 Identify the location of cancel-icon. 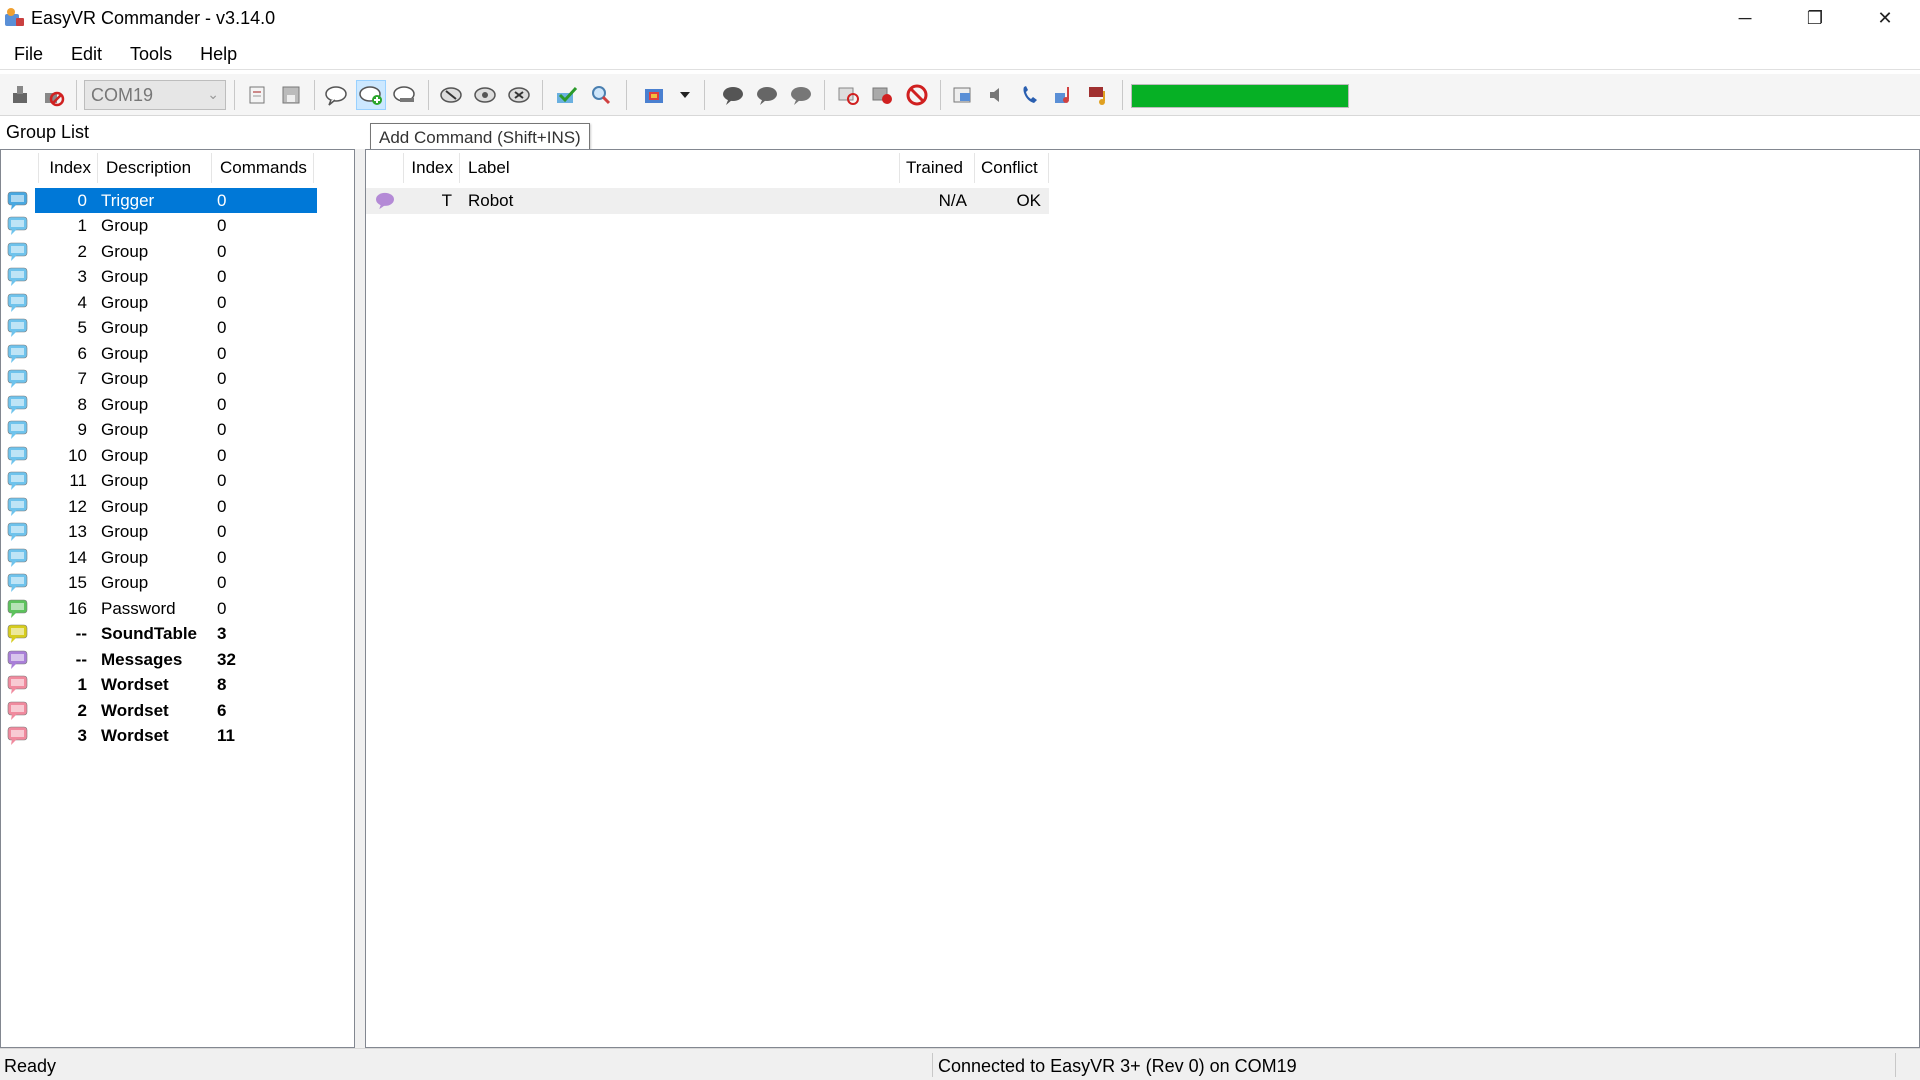
(849, 95).